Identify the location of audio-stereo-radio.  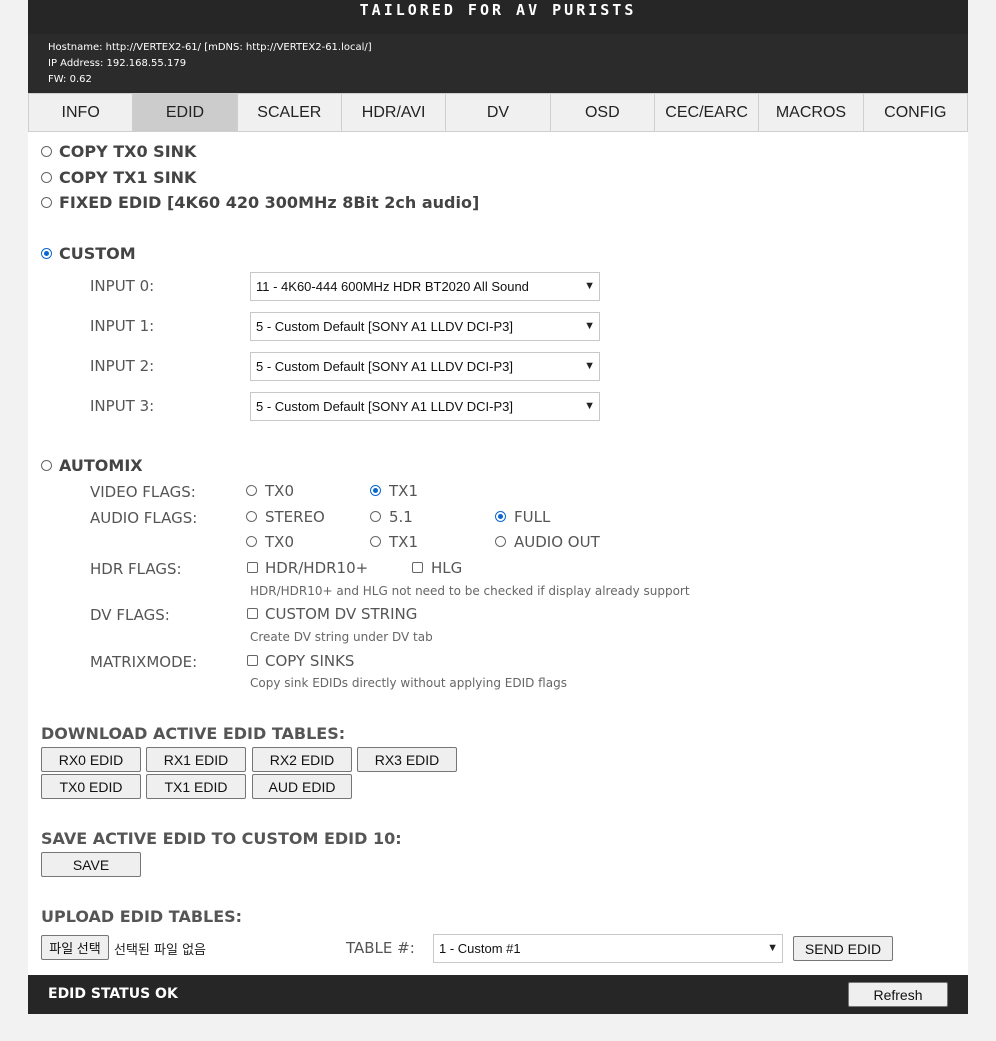
(251, 516).